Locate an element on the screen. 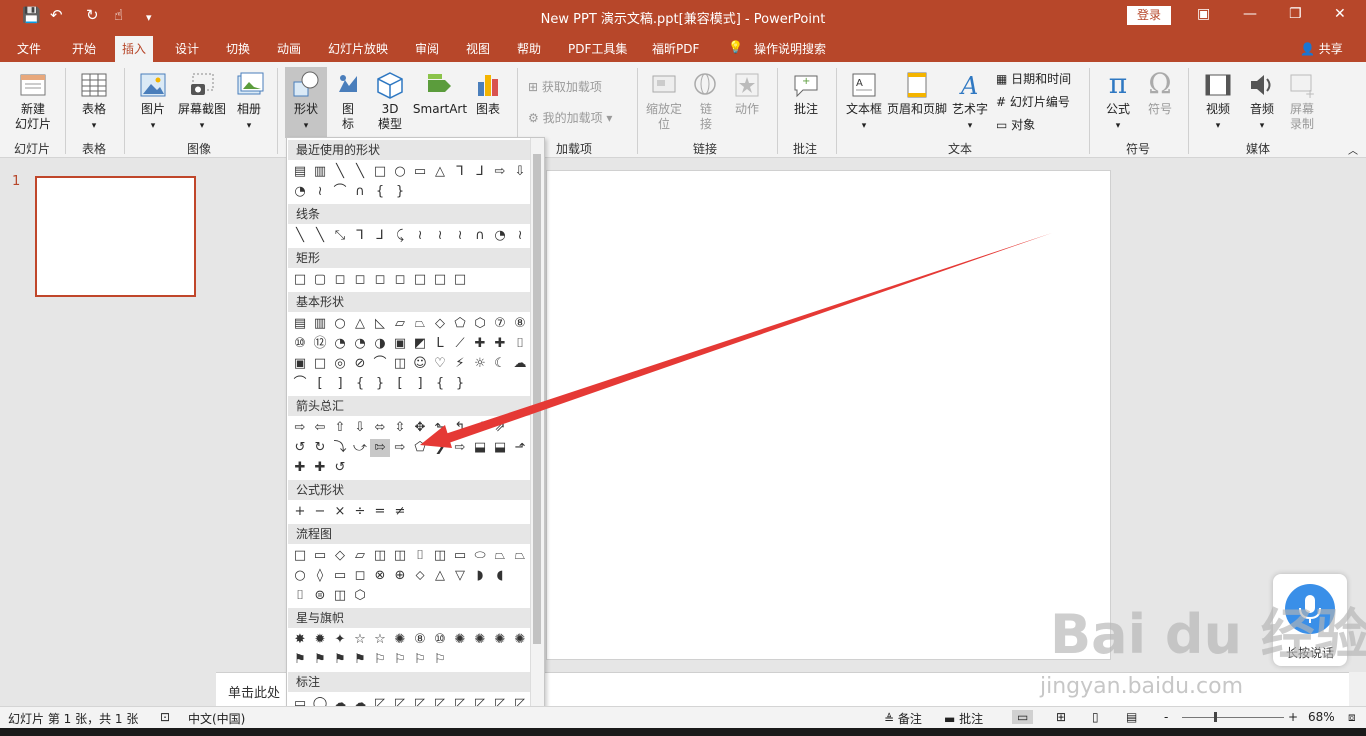  shape-item: ▣ is located at coordinates (400, 344).